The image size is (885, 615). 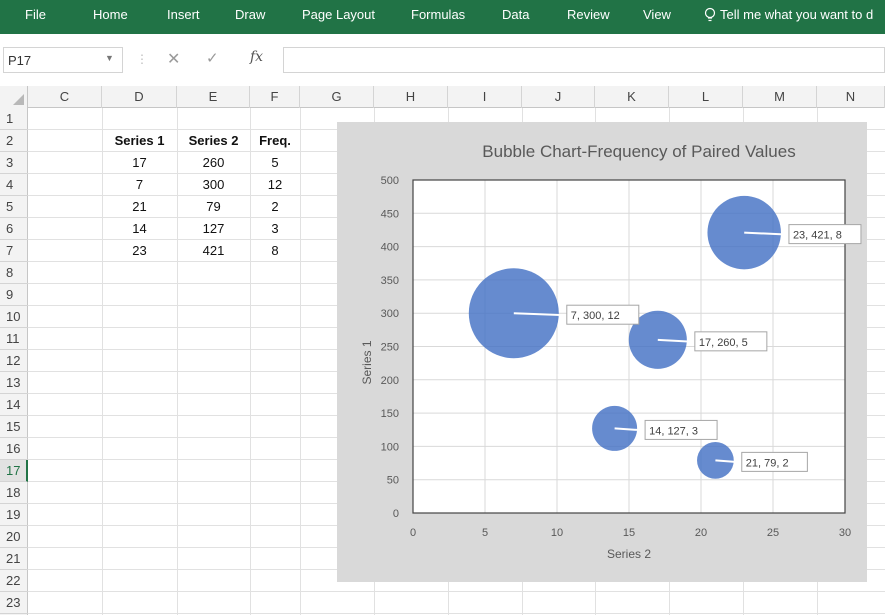 What do you see at coordinates (213, 251) in the screenshot?
I see `table-cell: 421` at bounding box center [213, 251].